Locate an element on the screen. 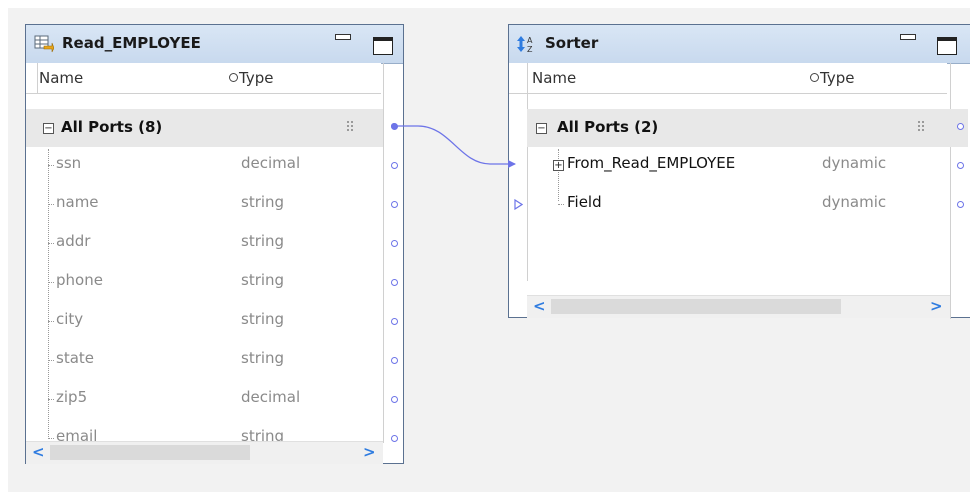 This screenshot has width=978, height=500. svg-text: Z is located at coordinates (530, 49).